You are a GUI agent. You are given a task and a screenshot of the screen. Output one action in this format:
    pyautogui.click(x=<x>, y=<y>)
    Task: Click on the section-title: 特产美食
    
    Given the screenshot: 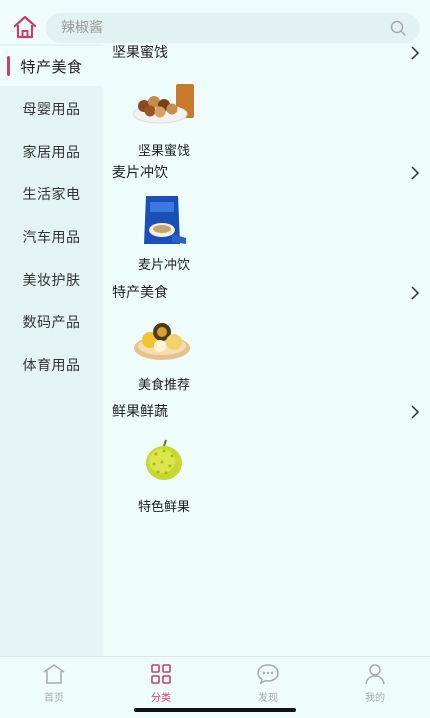 What is the action you would take?
    pyautogui.click(x=140, y=292)
    